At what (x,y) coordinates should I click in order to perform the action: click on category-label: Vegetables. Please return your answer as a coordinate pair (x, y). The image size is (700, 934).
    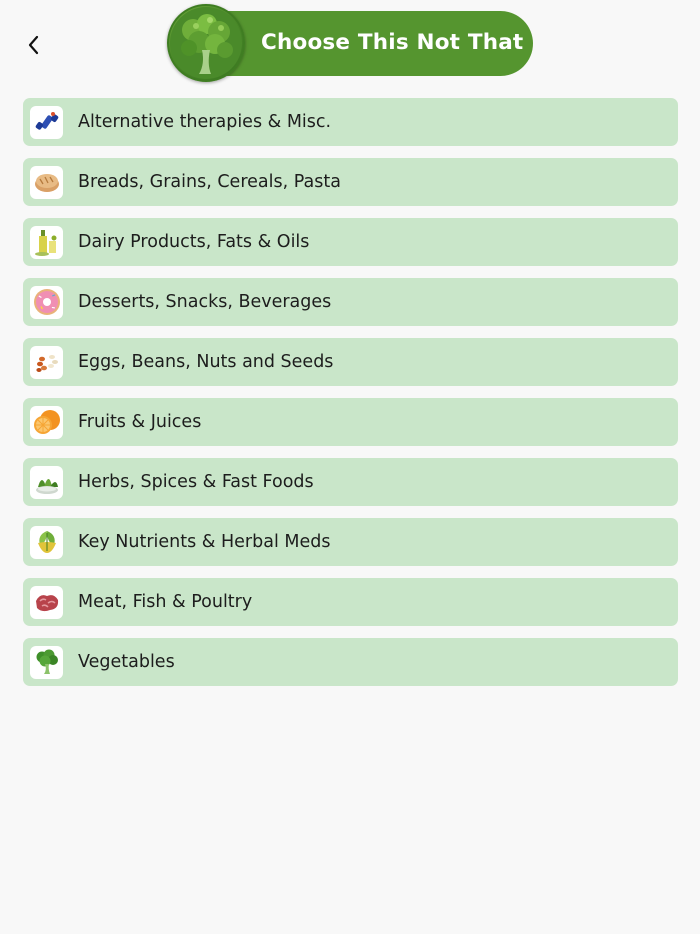
    Looking at the image, I should click on (126, 662).